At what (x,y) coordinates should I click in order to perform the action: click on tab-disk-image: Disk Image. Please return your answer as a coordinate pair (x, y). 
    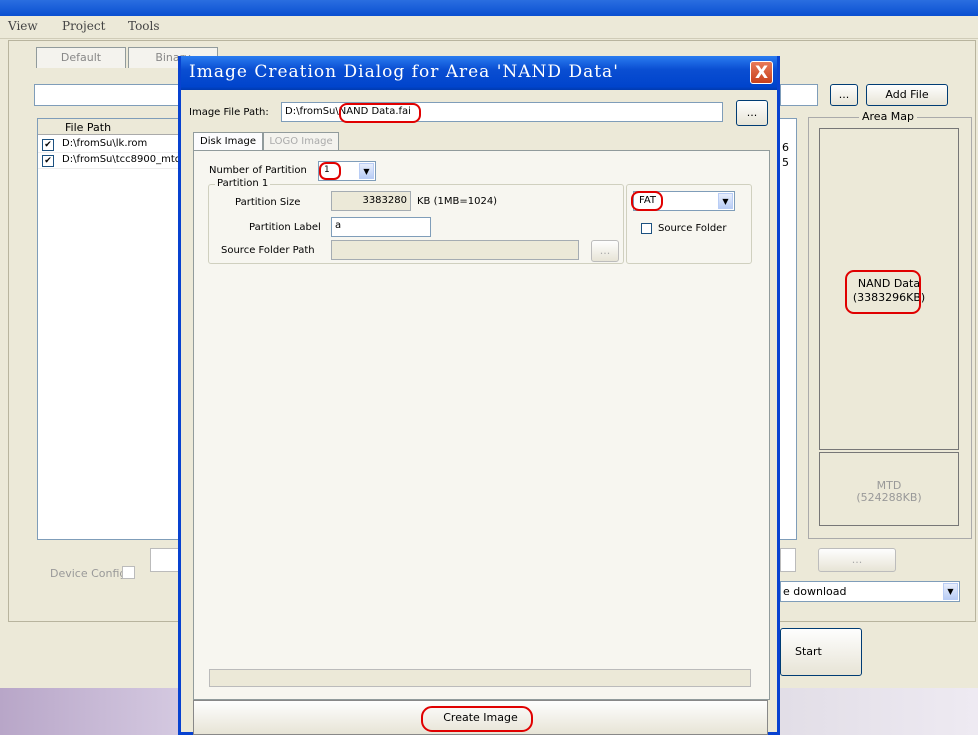
    Looking at the image, I should click on (228, 141).